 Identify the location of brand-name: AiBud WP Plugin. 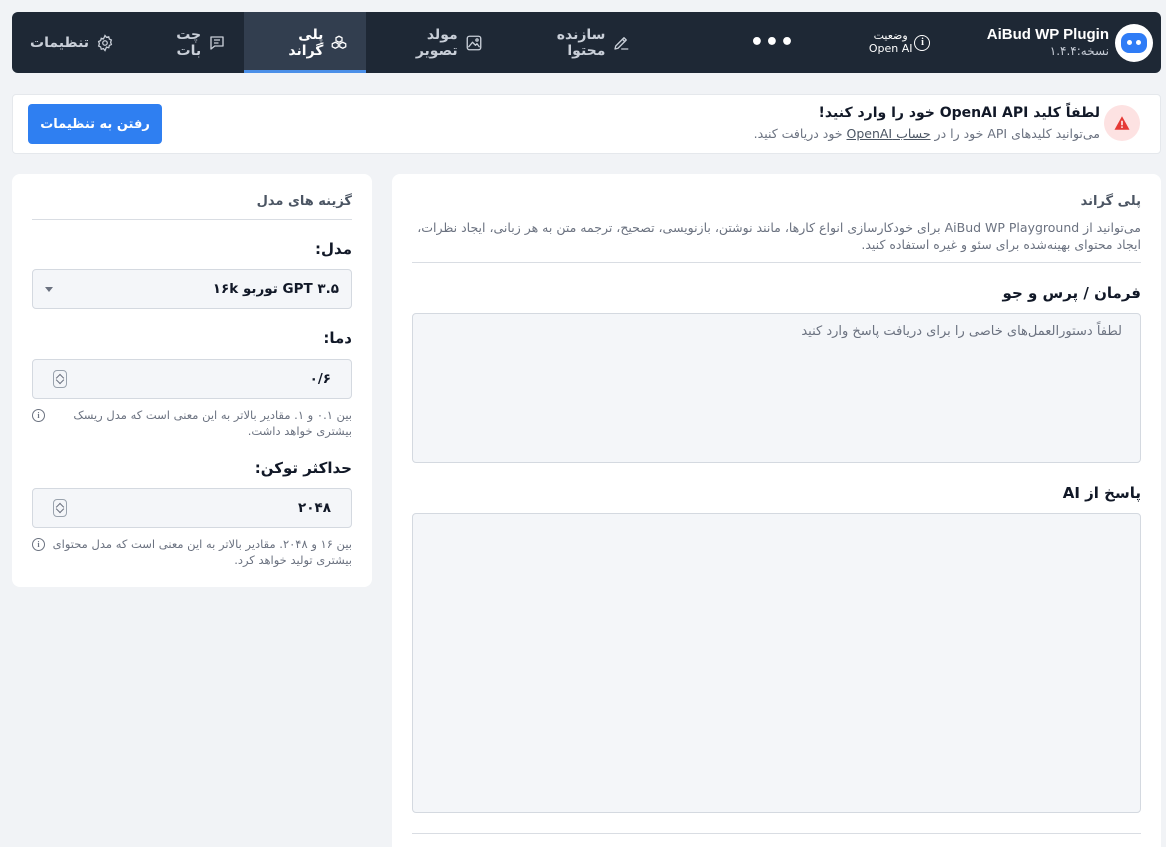
(1047, 34).